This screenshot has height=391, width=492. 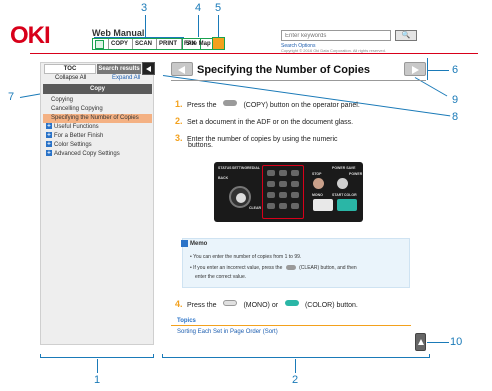 What do you see at coordinates (198, 44) in the screenshot?
I see `site-map-link: Site Map` at bounding box center [198, 44].